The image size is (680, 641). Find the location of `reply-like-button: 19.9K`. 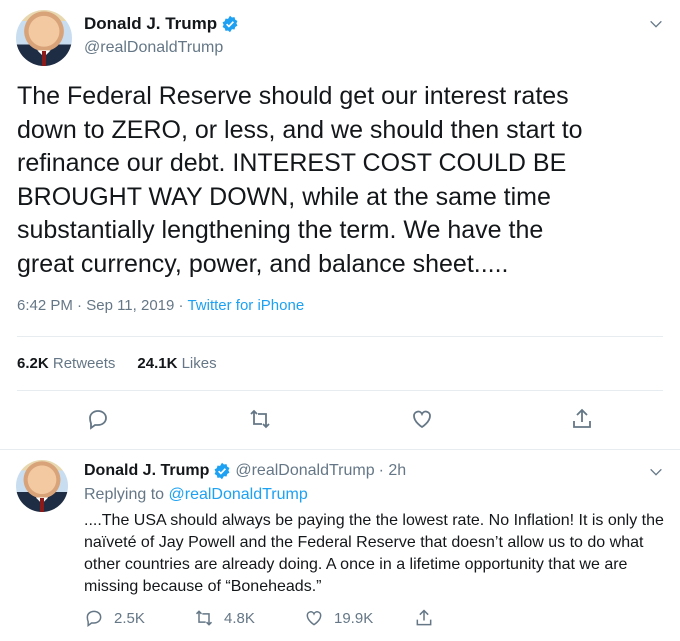

reply-like-button: 19.9K is located at coordinates (359, 618).